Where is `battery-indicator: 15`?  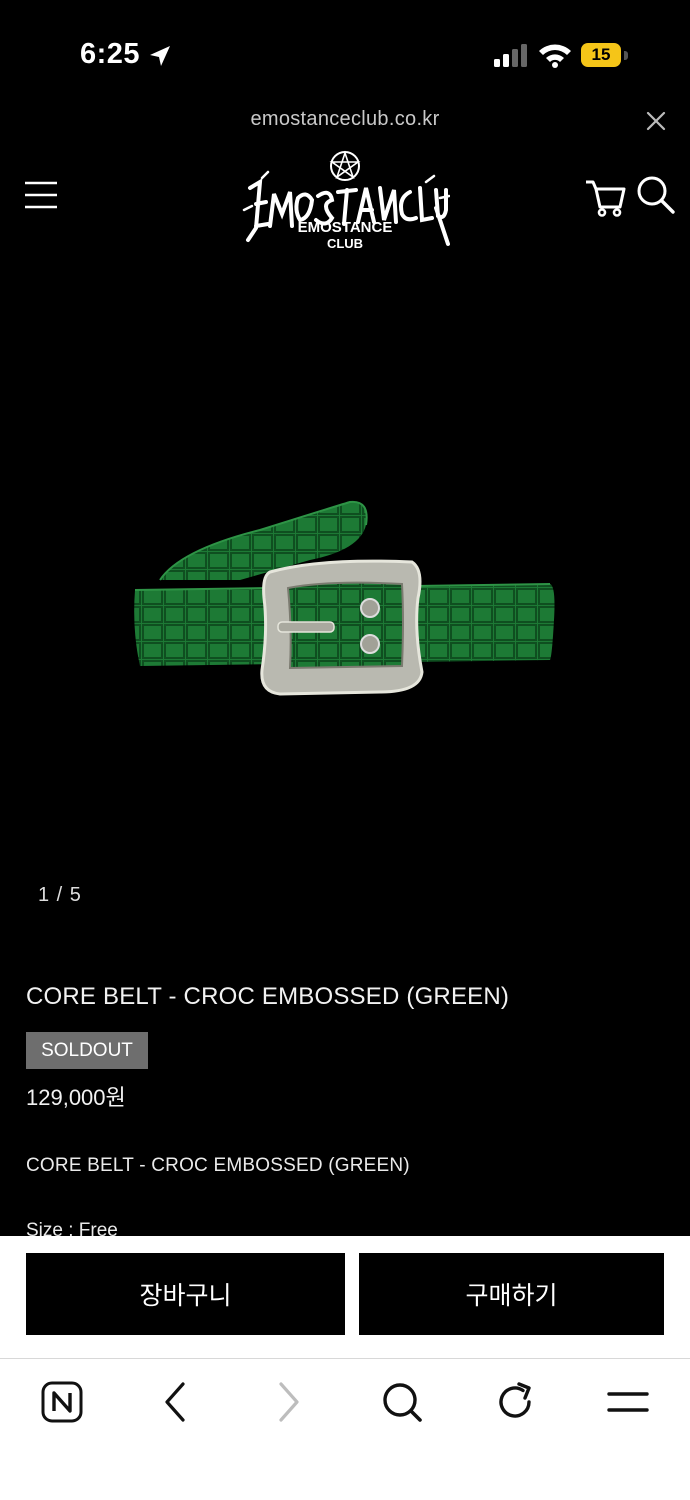
battery-indicator: 15 is located at coordinates (605, 56).